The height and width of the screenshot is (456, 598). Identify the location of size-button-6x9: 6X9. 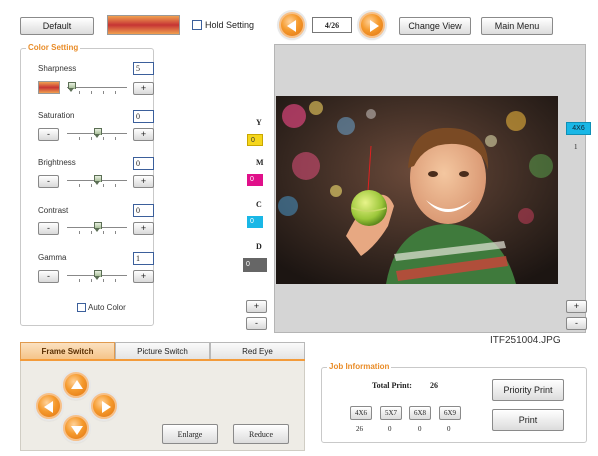
(450, 413).